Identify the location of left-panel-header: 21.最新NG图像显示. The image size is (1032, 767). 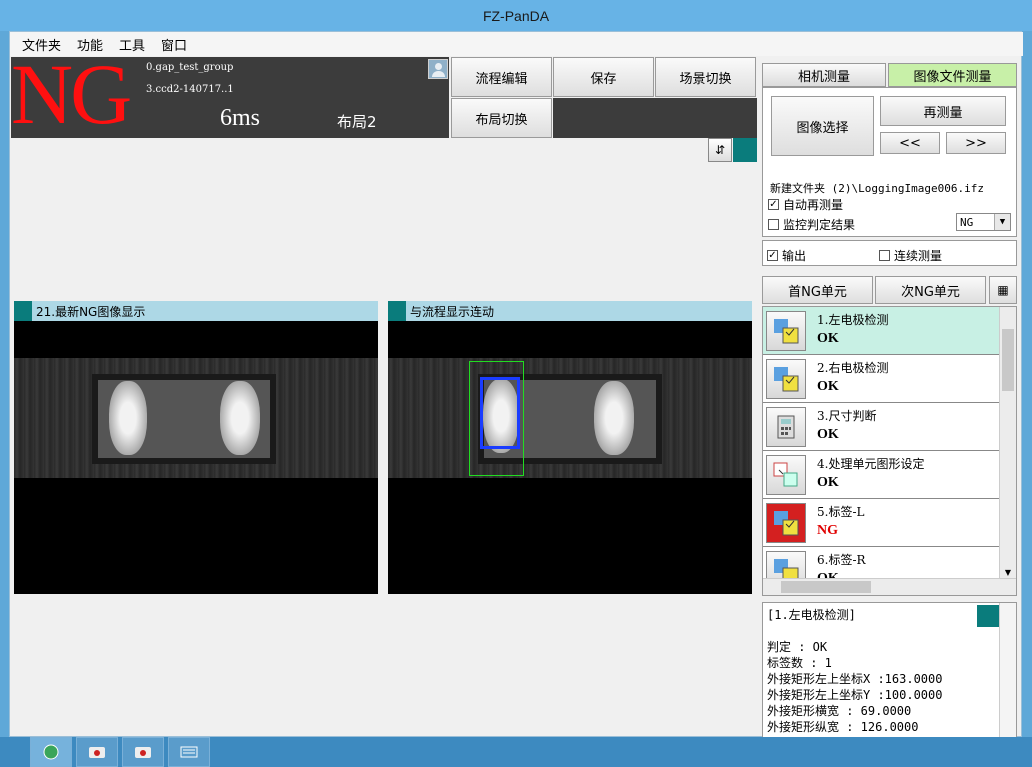
(196, 311).